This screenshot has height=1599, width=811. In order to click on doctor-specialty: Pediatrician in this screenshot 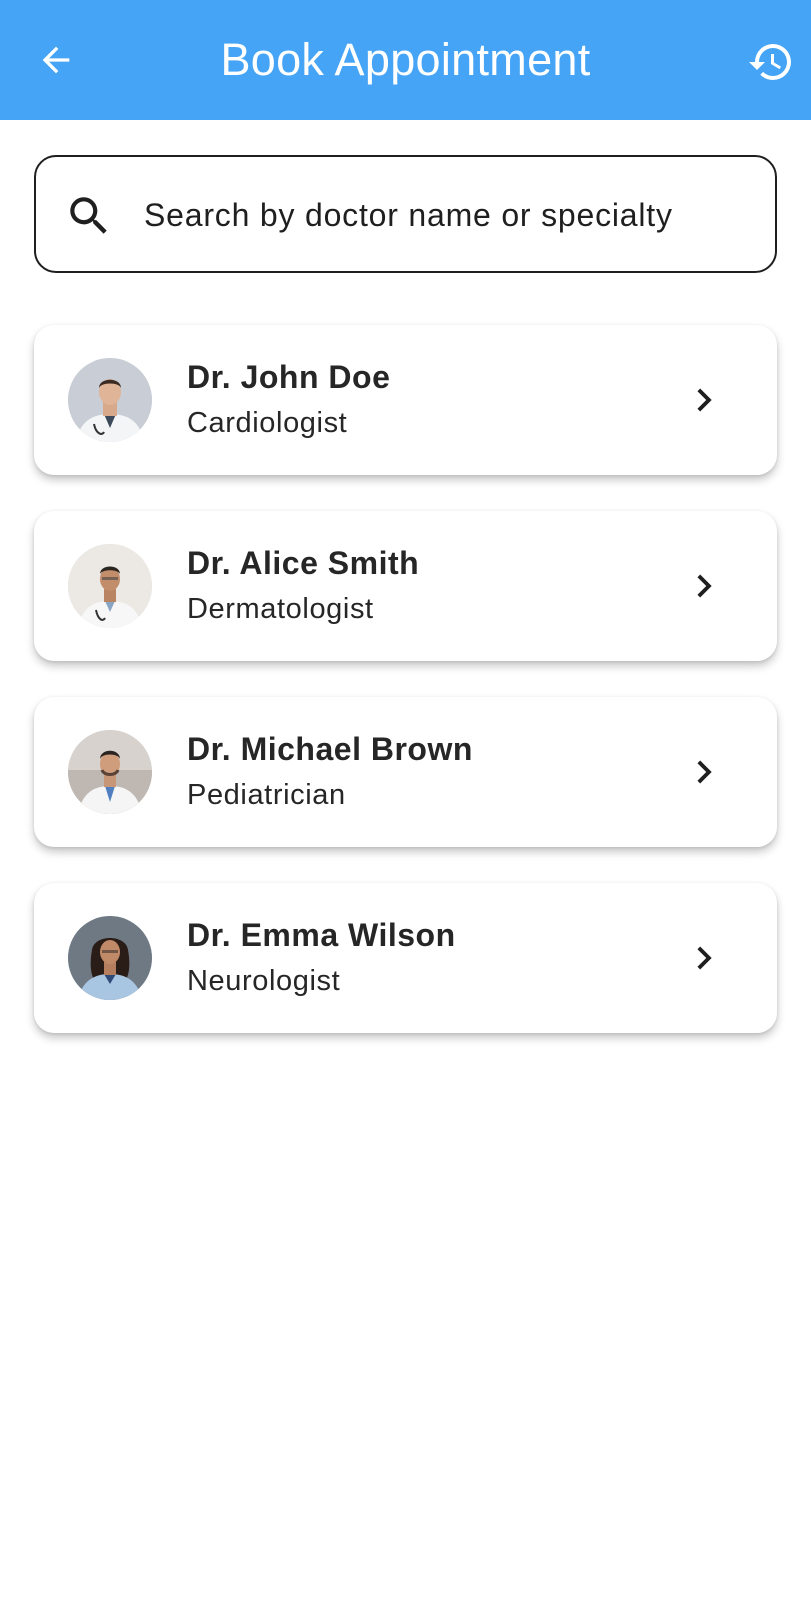, I will do `click(266, 795)`.